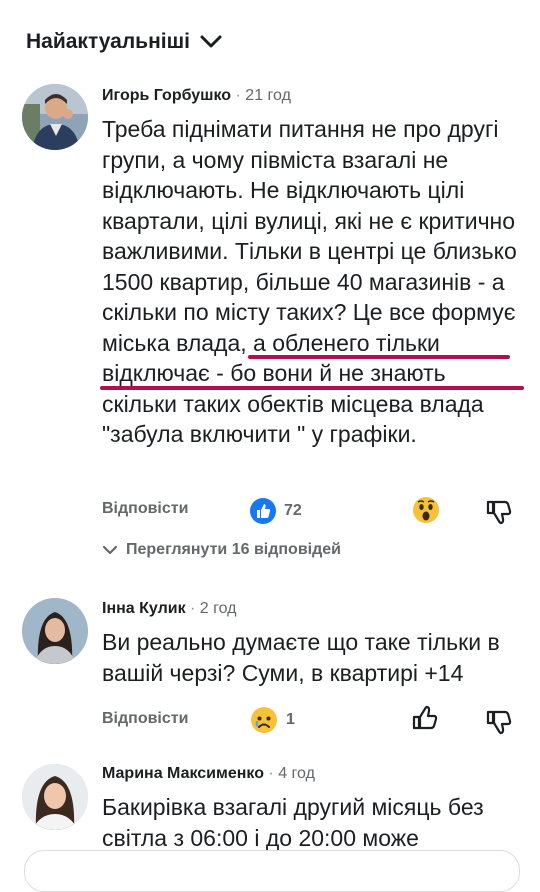  What do you see at coordinates (321, 511) in the screenshot?
I see `comment-actions: Відповісти 72` at bounding box center [321, 511].